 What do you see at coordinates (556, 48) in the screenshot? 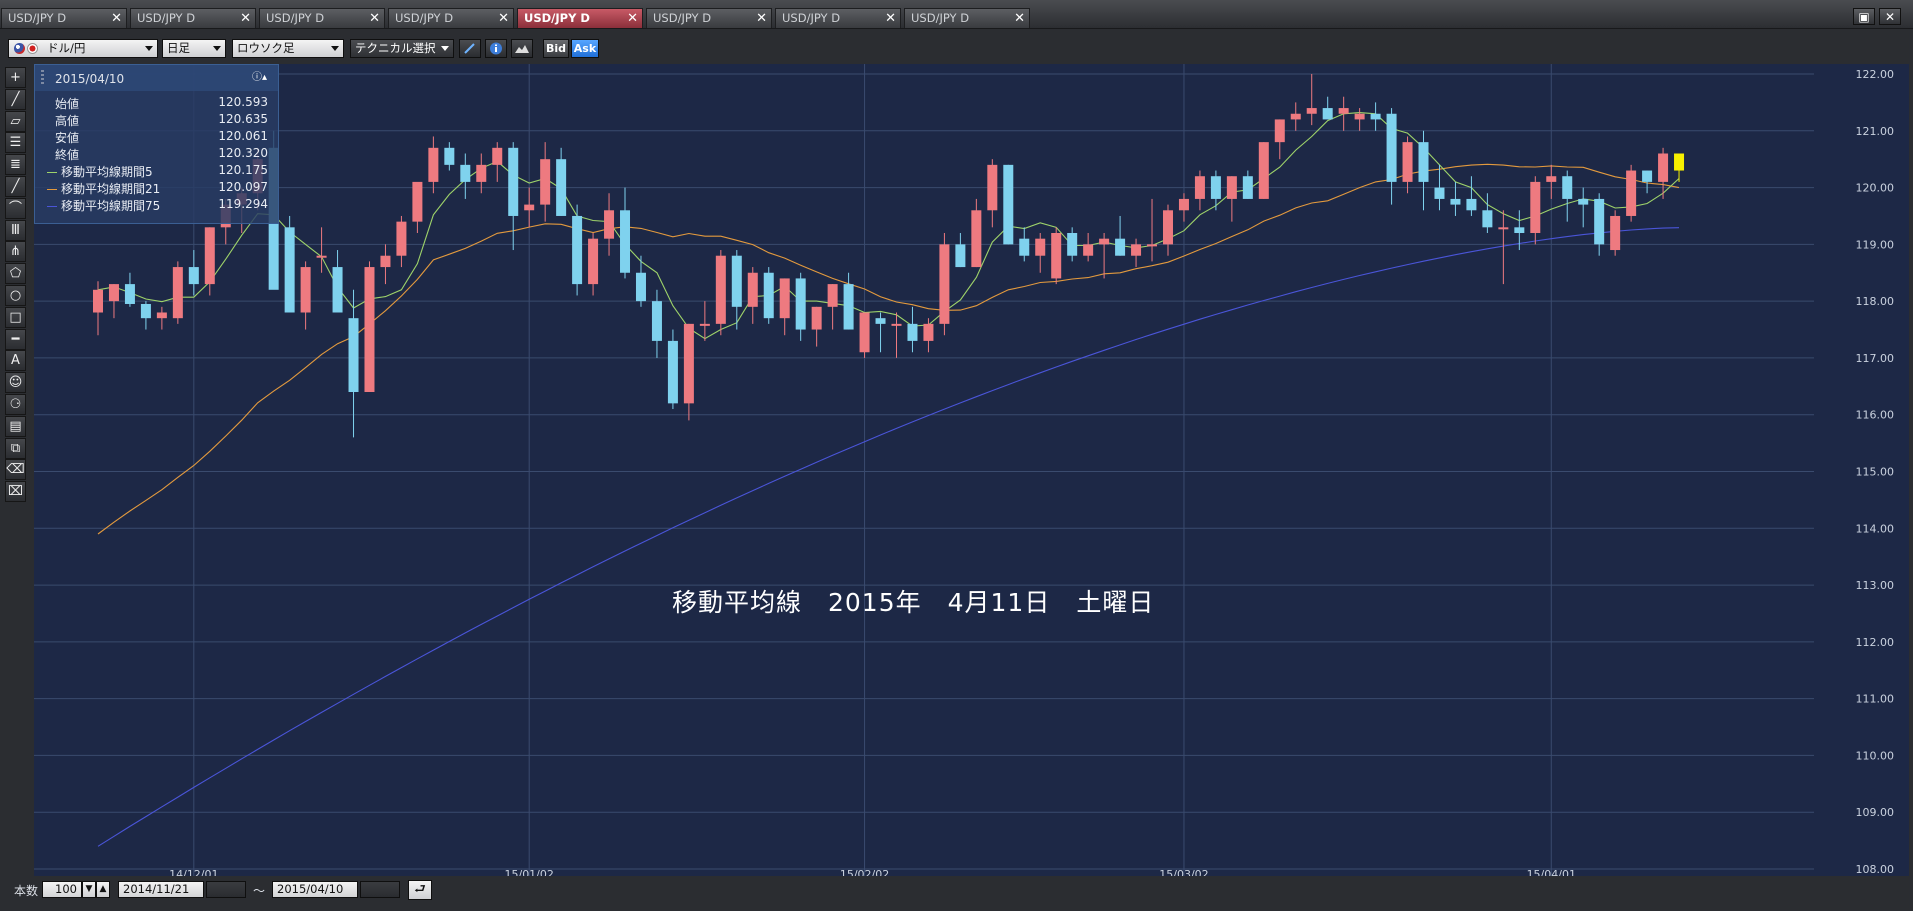
I see `bid-button: Bid` at bounding box center [556, 48].